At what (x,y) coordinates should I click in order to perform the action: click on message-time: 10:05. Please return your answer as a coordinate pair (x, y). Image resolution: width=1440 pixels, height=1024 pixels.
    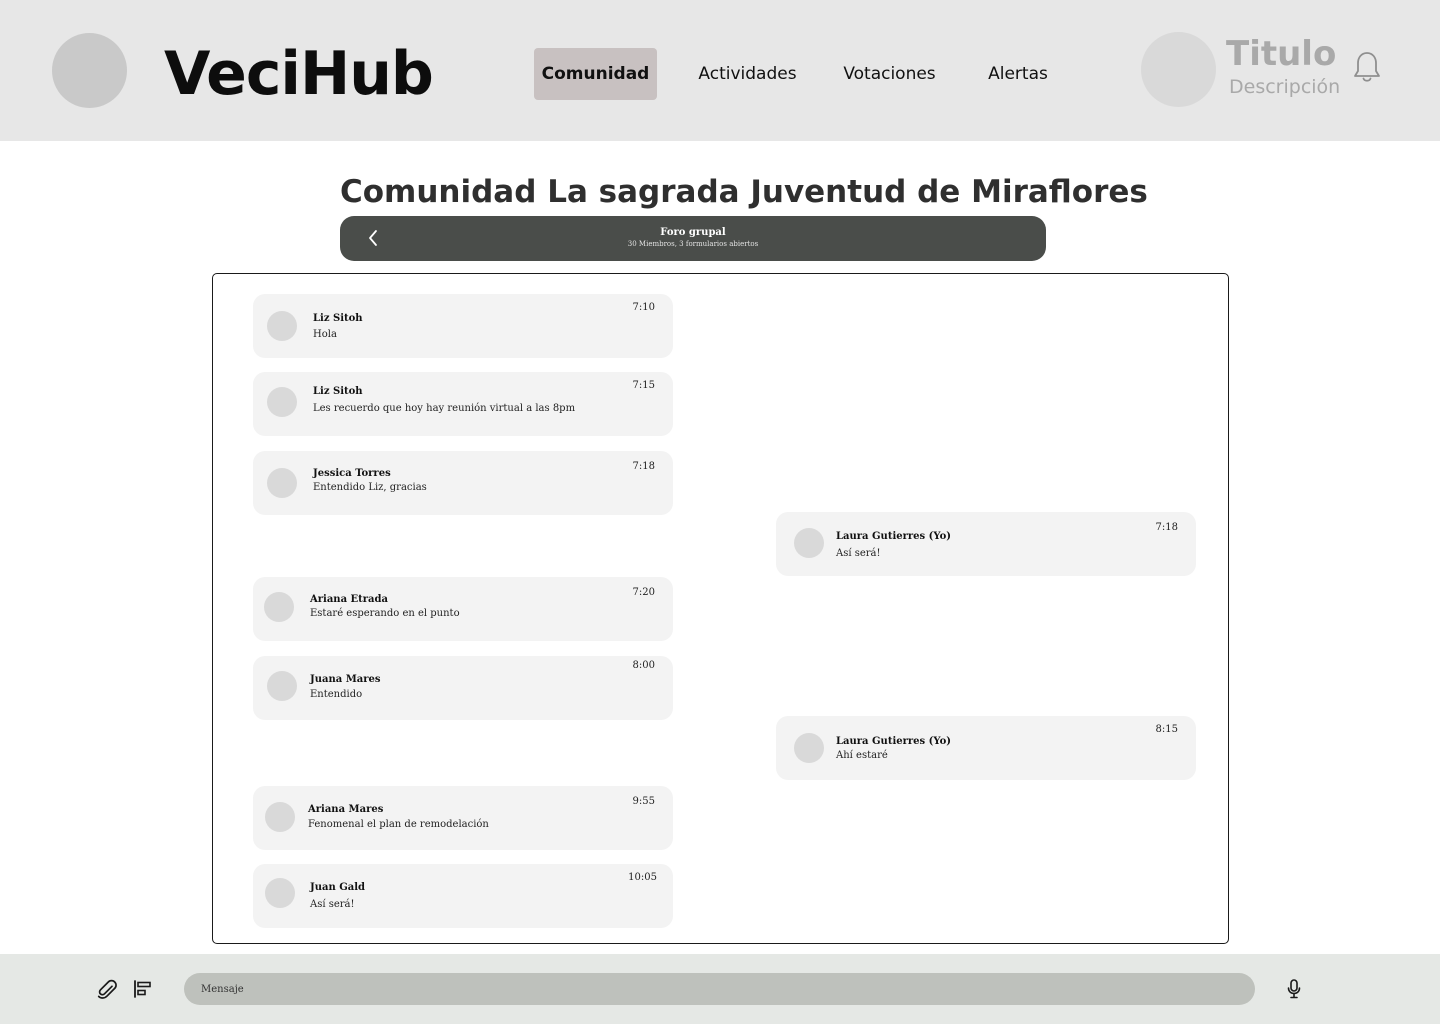
    Looking at the image, I should click on (642, 877).